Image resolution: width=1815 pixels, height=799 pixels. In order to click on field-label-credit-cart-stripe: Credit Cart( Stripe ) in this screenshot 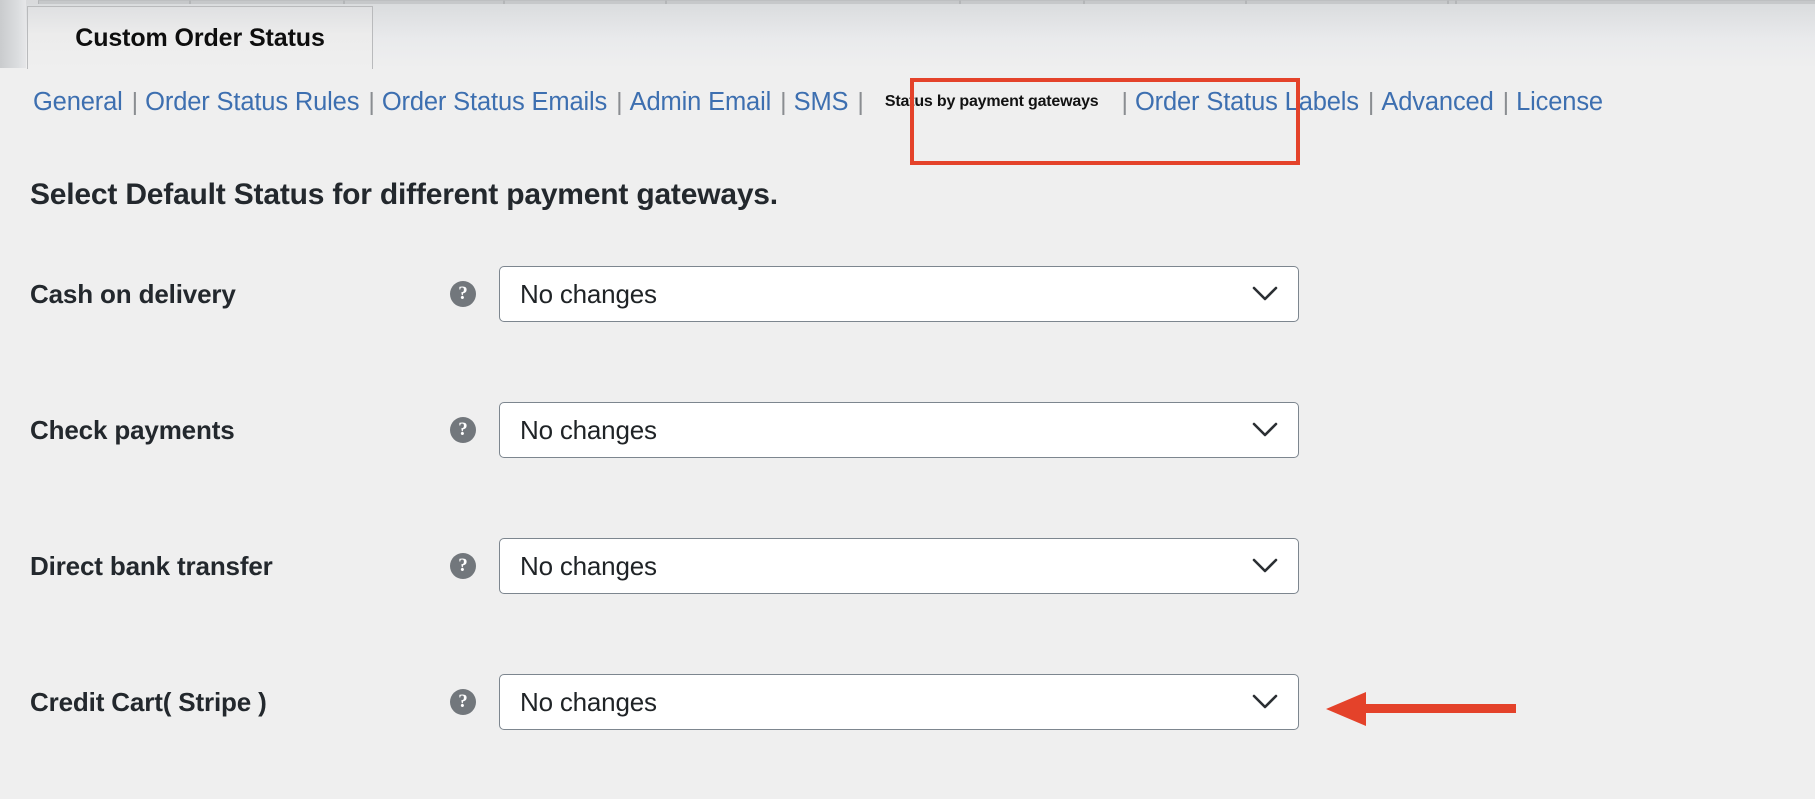, I will do `click(148, 701)`.